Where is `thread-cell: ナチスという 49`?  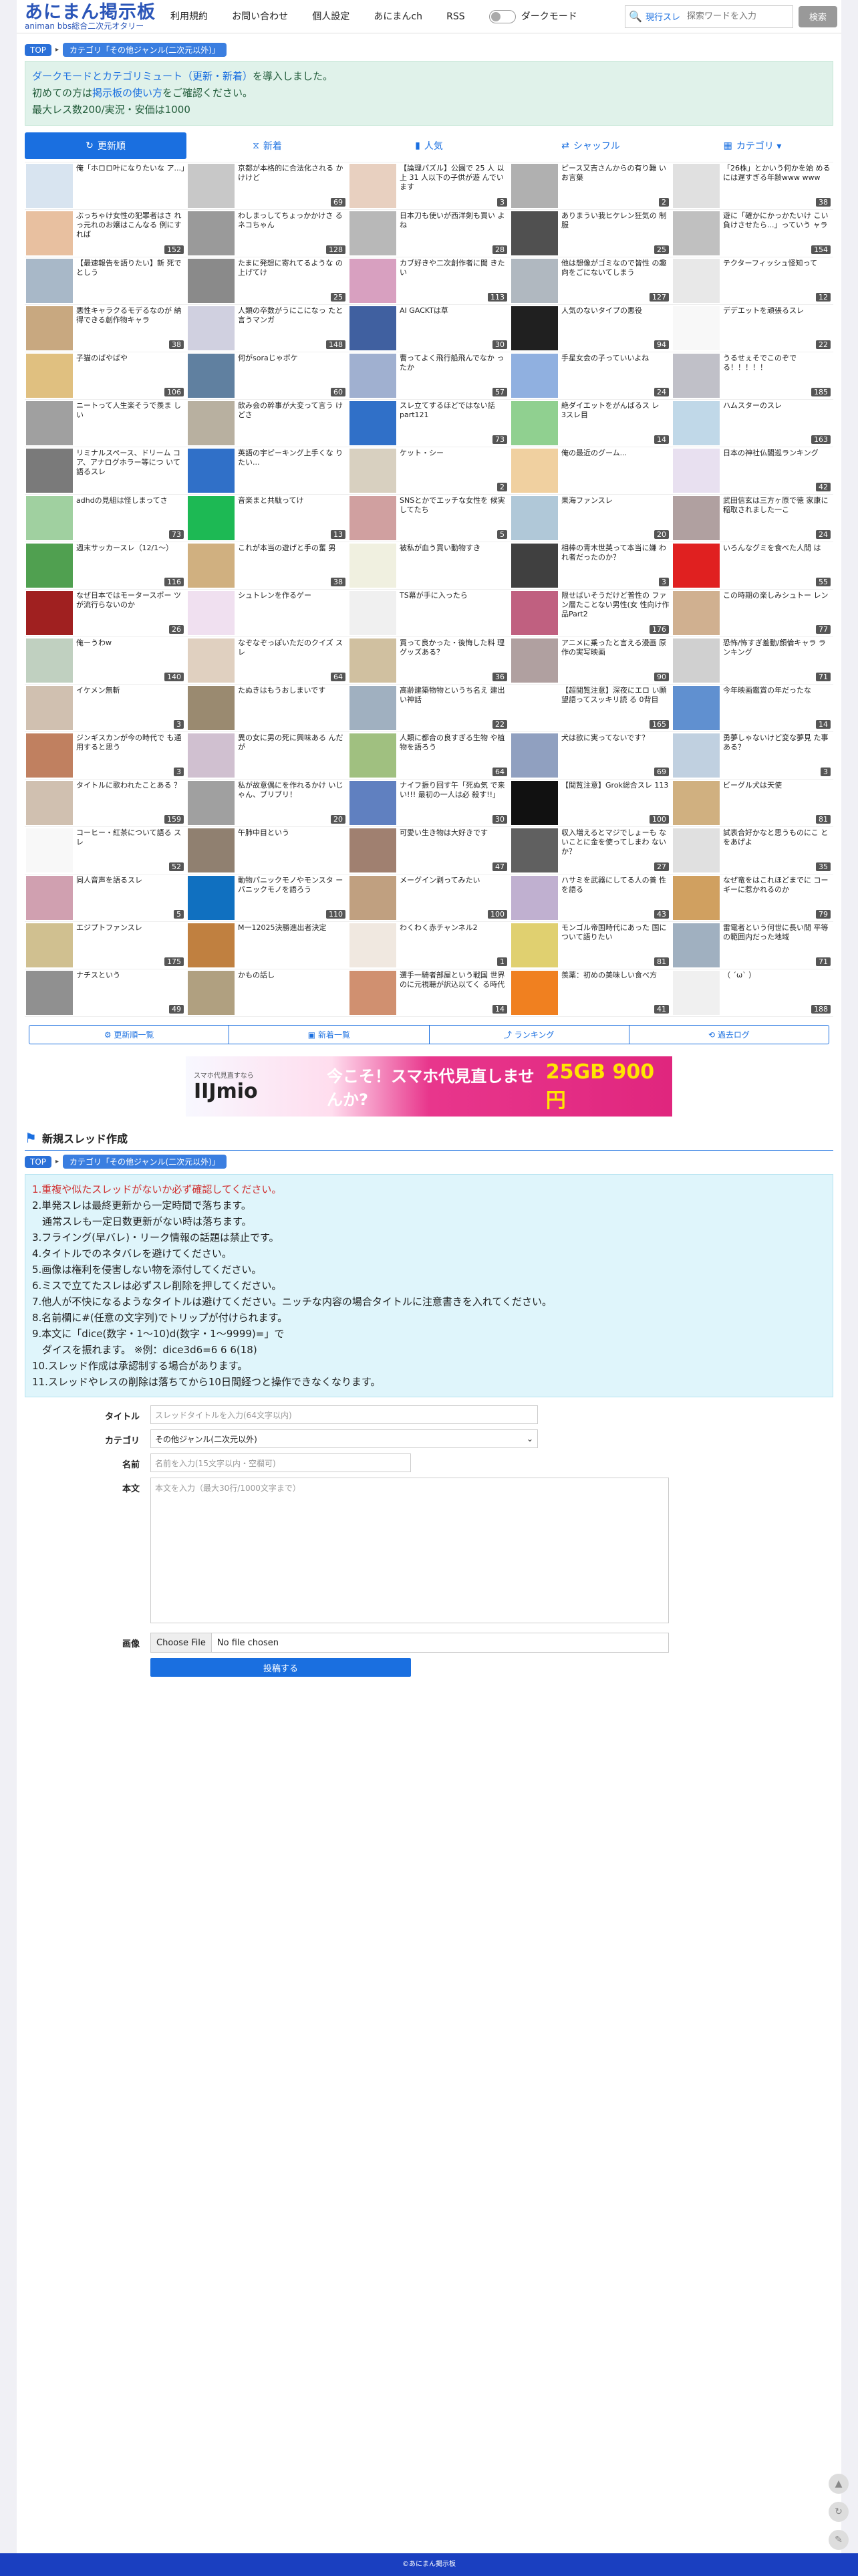
thread-cell: ナチスという 49 is located at coordinates (105, 993).